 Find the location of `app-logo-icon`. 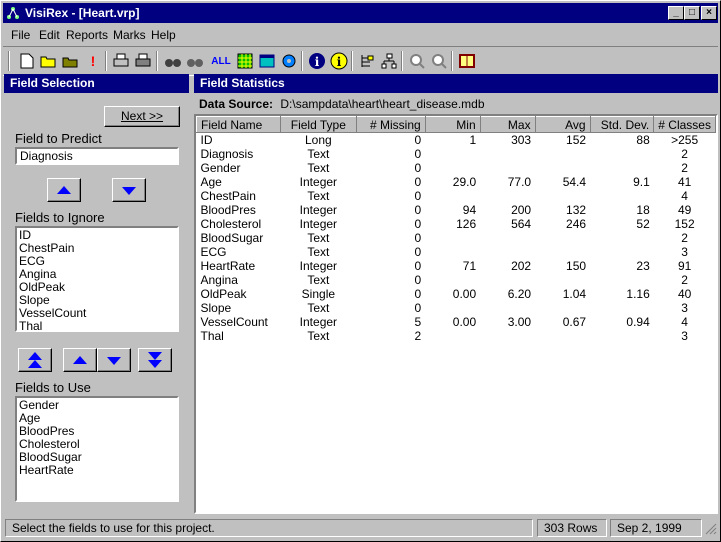

app-logo-icon is located at coordinates (13, 13).